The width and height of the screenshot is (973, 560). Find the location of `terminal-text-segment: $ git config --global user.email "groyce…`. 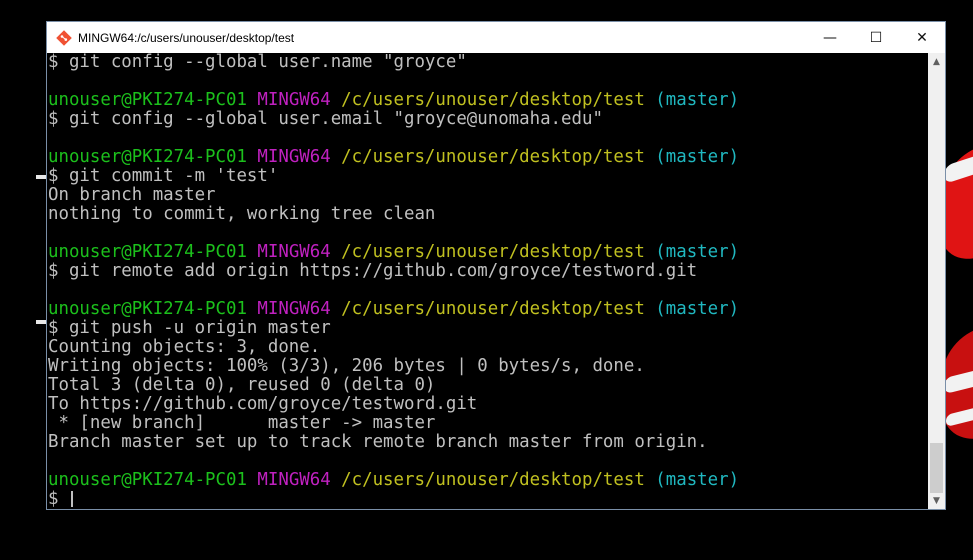

terminal-text-segment: $ git config --global user.email "groyce… is located at coordinates (325, 119).